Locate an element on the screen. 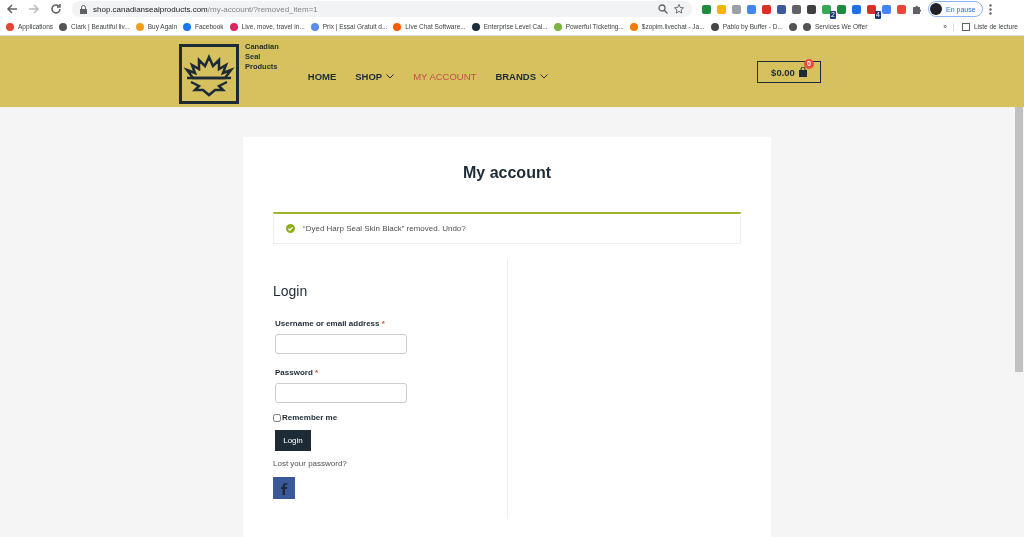 The image size is (1024, 537). login-heading: Login is located at coordinates (290, 291).